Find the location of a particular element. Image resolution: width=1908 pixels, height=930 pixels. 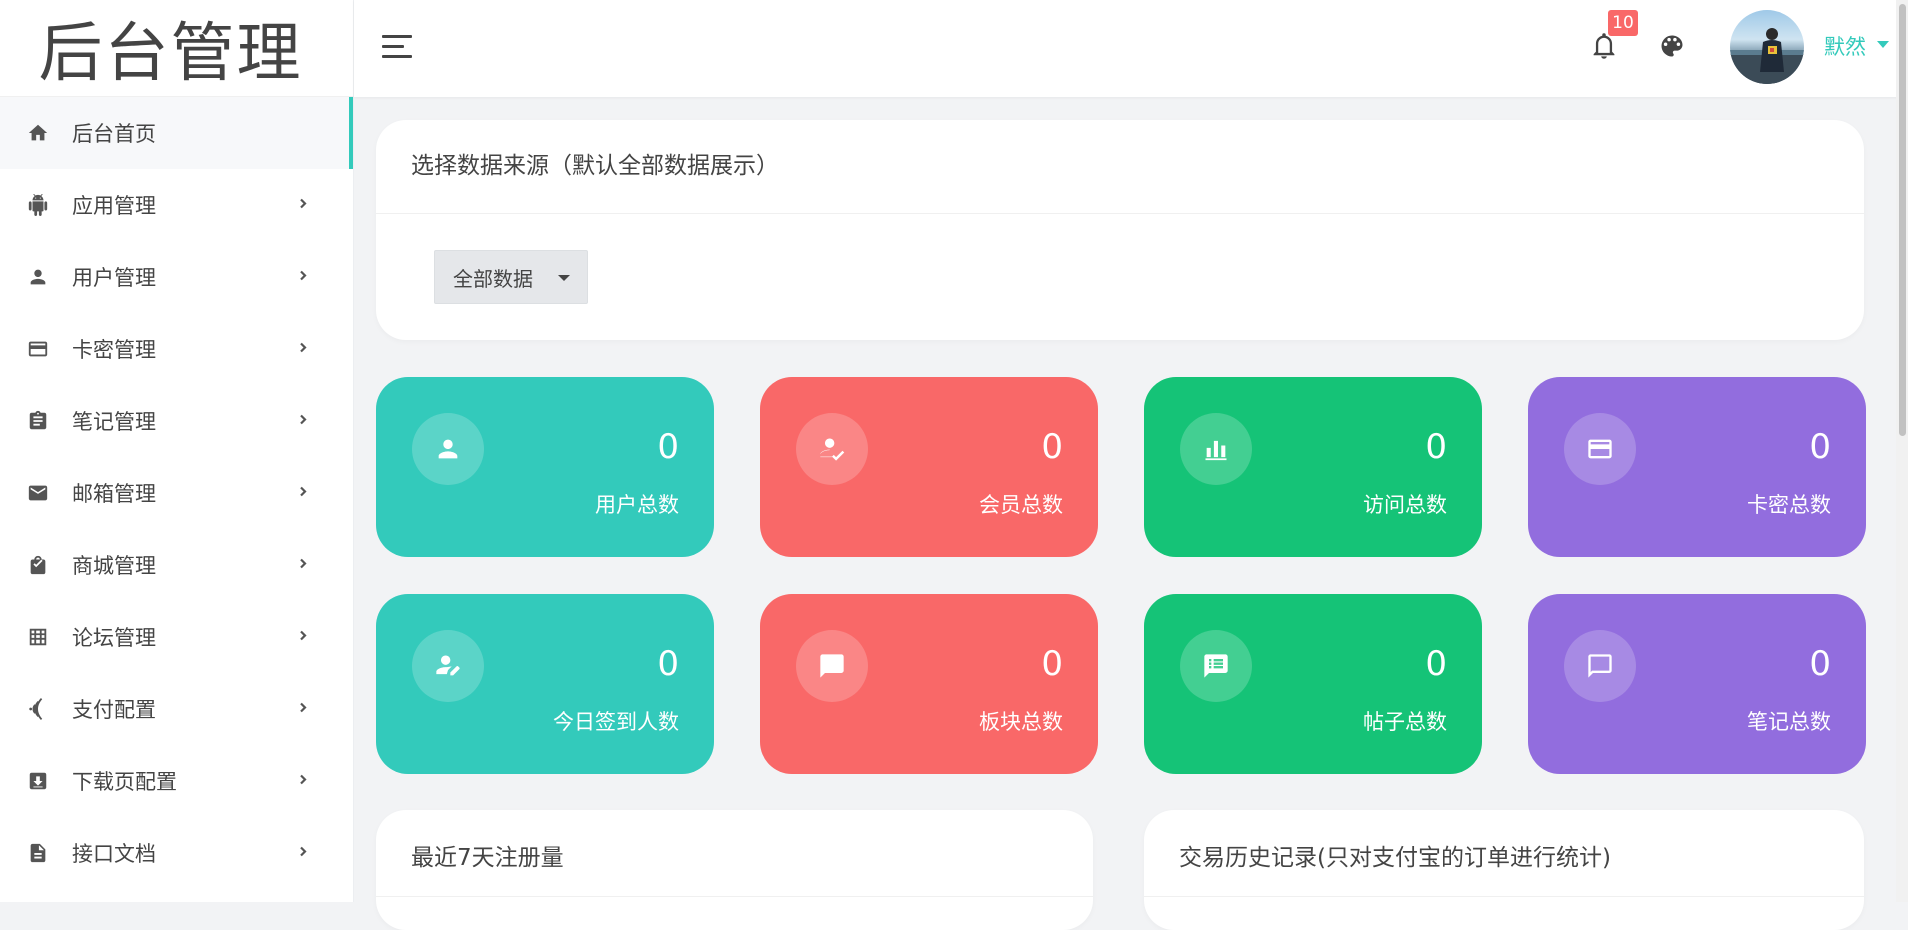

brand-title: 后台管理 is located at coordinates (176, 48).